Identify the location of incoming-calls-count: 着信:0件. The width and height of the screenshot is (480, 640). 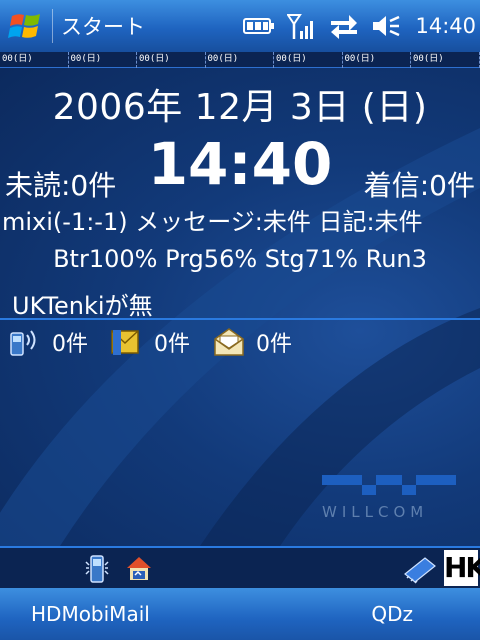
(419, 184).